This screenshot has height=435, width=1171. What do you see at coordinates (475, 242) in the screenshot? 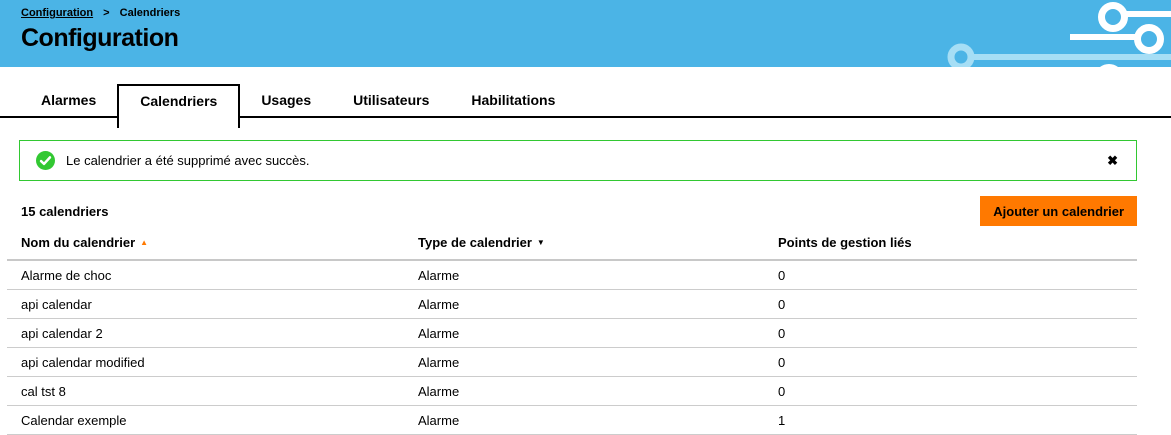
I see `column-label-type: Type de calendrier` at bounding box center [475, 242].